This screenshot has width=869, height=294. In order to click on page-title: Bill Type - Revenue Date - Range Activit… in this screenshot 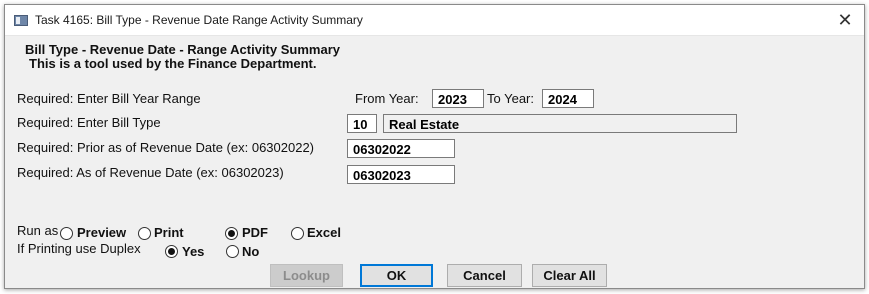, I will do `click(182, 49)`.